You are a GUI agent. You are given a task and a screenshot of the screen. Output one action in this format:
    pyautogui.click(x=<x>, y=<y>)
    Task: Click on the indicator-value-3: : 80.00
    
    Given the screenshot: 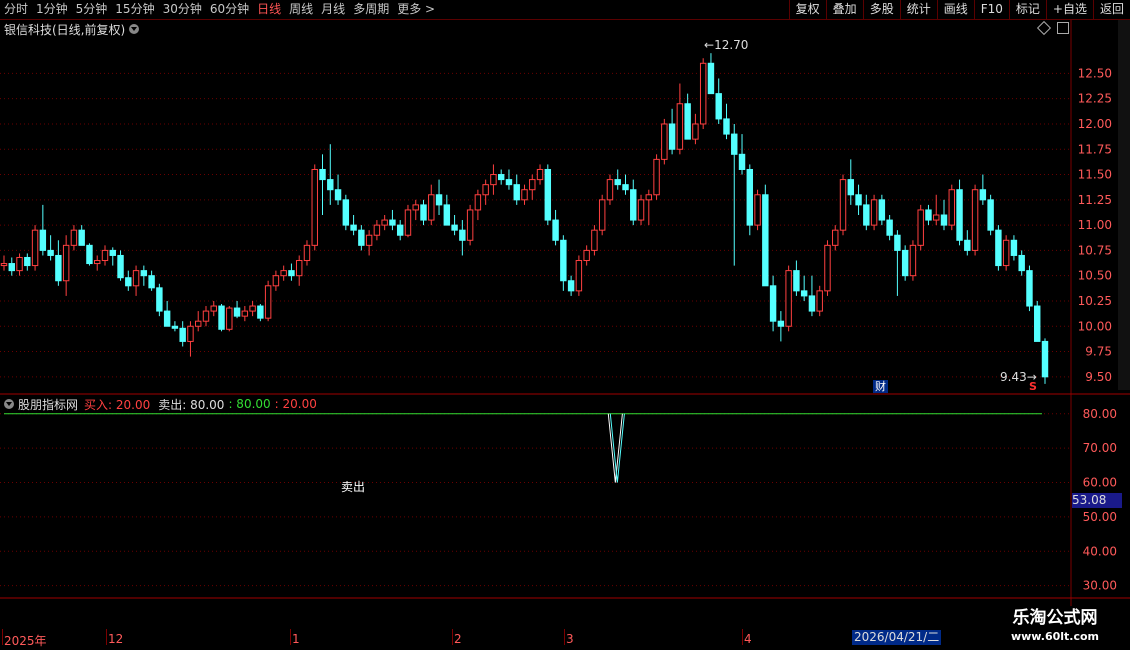 What is the action you would take?
    pyautogui.click(x=249, y=404)
    